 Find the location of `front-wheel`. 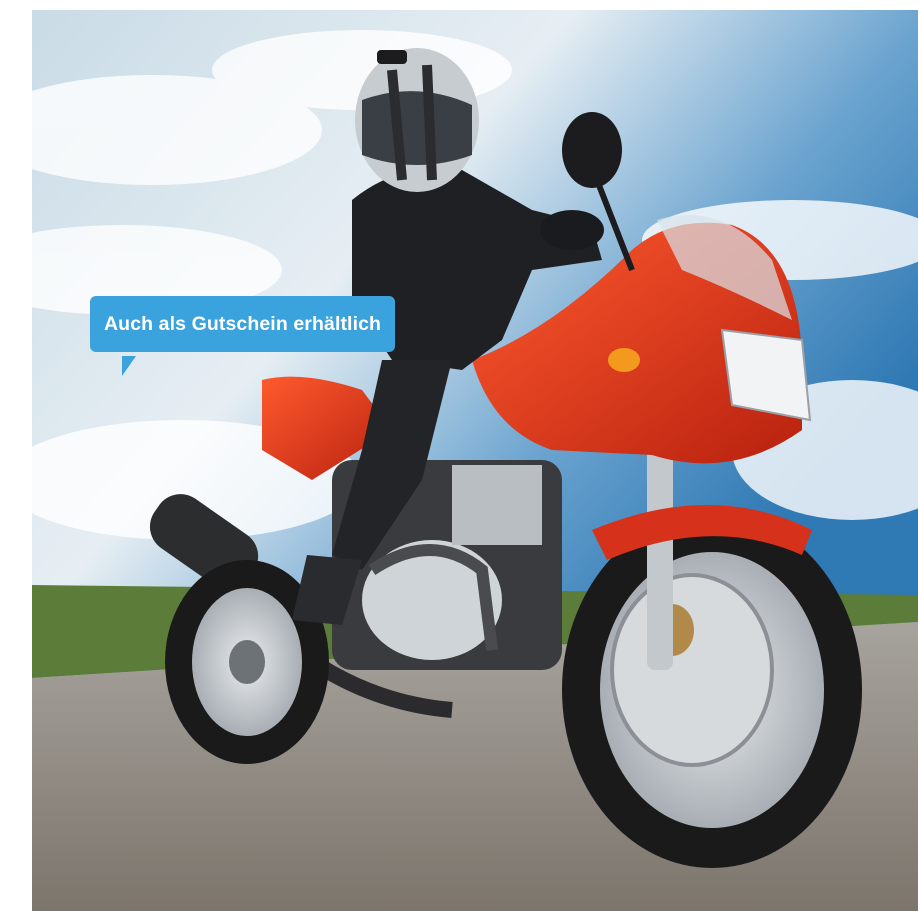

front-wheel is located at coordinates (712, 690).